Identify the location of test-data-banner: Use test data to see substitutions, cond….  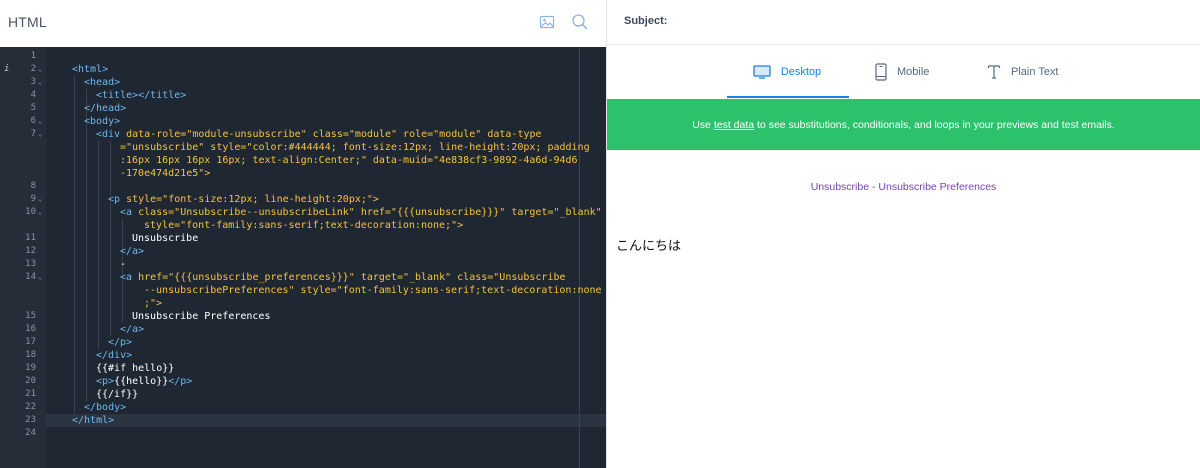
(903, 124).